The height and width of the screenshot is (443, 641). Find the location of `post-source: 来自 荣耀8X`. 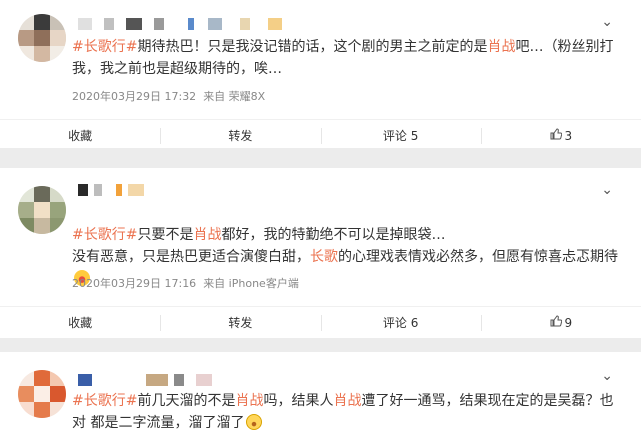

post-source: 来自 荣耀8X is located at coordinates (234, 96).